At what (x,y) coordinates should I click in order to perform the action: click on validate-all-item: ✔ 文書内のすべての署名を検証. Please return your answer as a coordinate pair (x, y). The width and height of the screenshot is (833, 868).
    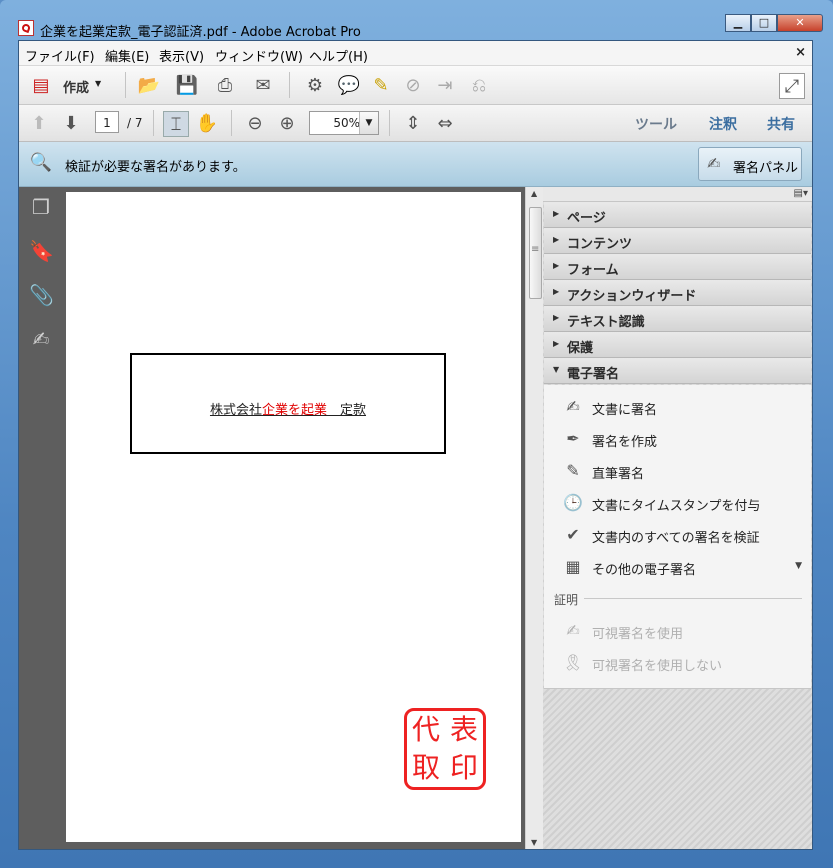
    Looking at the image, I should click on (682, 535).